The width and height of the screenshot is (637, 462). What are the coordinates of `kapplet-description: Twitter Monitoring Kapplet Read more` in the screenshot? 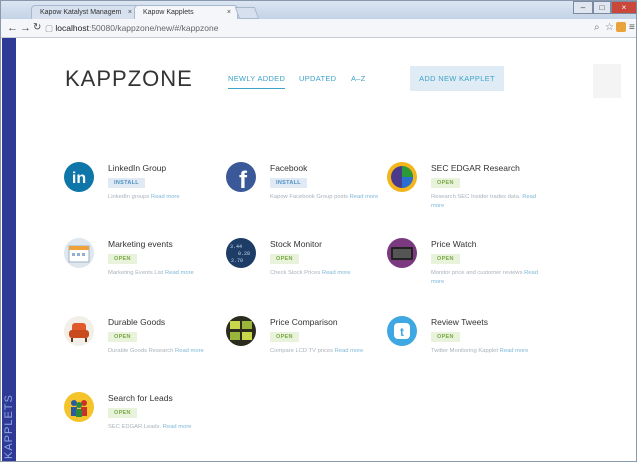 It's located at (480, 351).